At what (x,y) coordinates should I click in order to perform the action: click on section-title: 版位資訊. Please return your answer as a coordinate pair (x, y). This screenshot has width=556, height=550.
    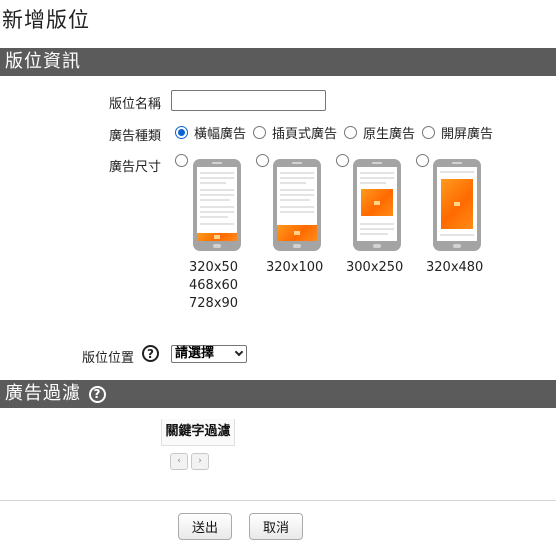
    Looking at the image, I should click on (43, 61).